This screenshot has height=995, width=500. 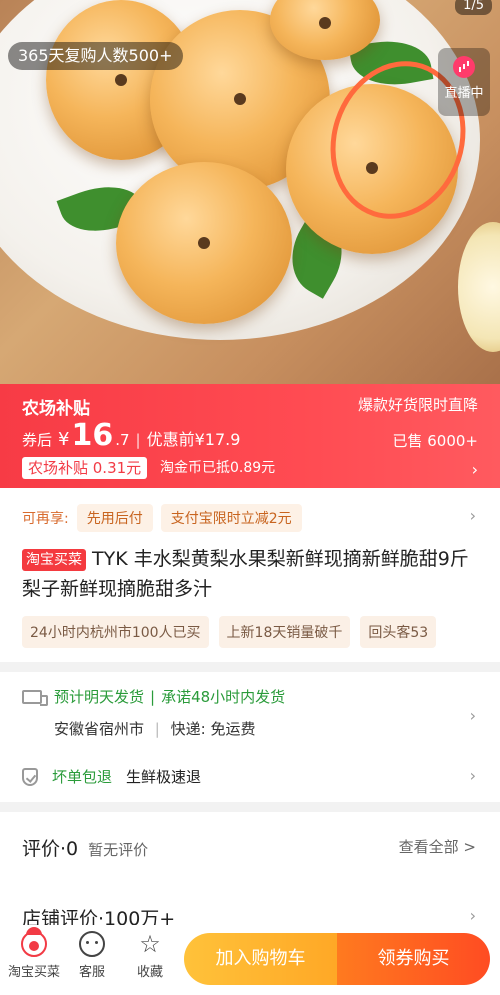 What do you see at coordinates (435, 441) in the screenshot?
I see `sold-count: 已售 6000+` at bounding box center [435, 441].